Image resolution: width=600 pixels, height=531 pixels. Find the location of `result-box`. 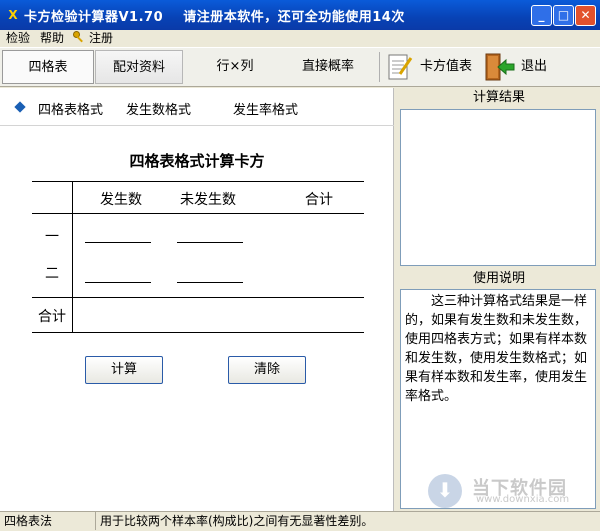

result-box is located at coordinates (498, 187).